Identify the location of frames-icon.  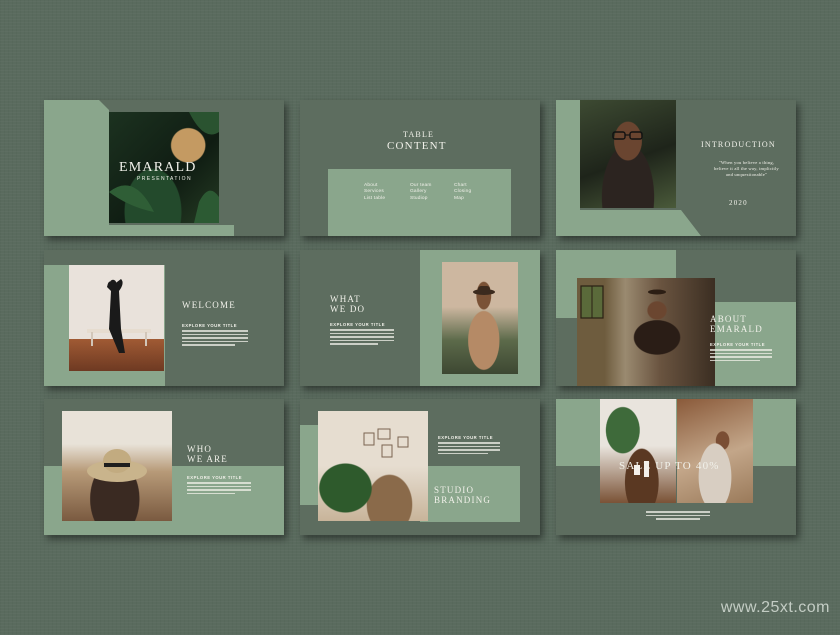
(386, 443).